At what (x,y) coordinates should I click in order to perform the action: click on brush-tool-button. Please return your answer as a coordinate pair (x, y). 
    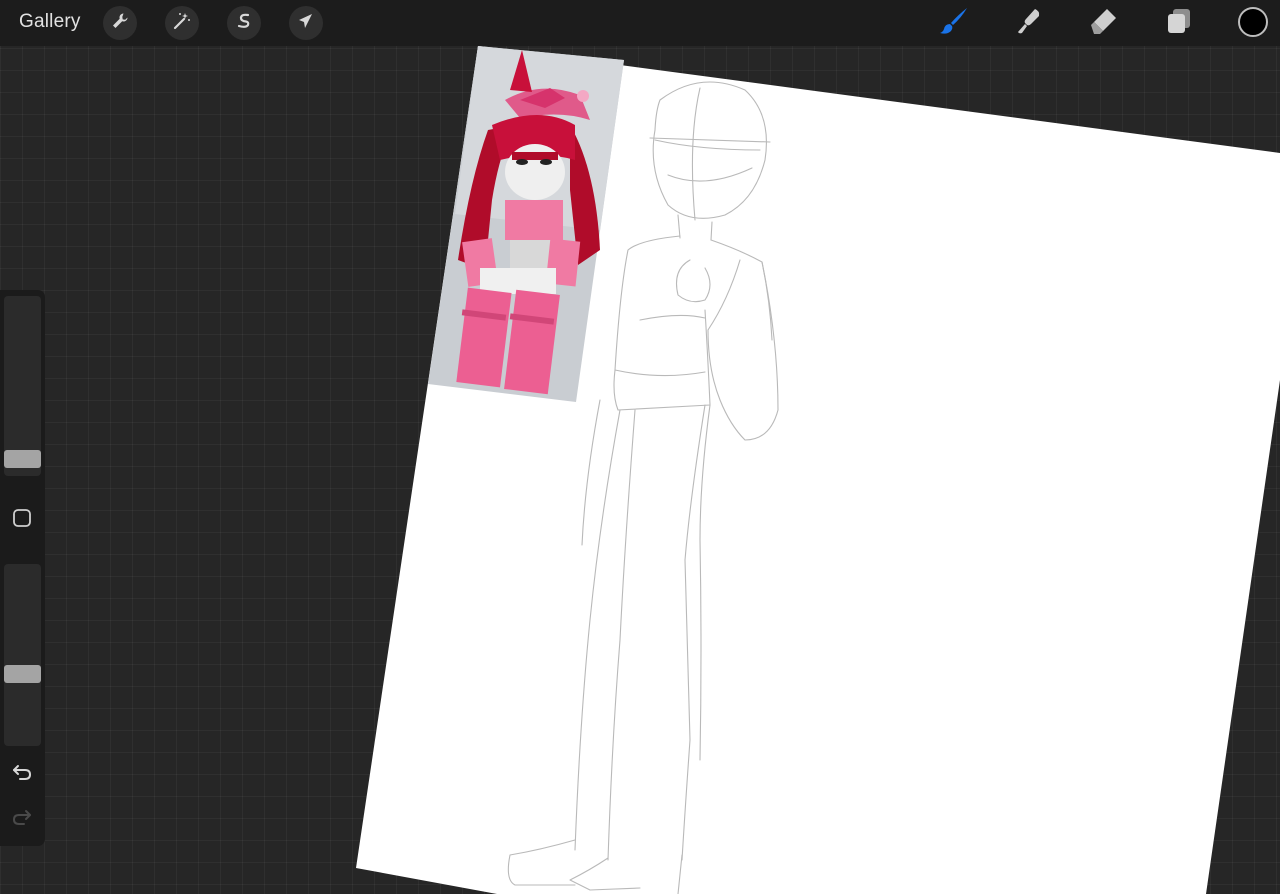
    Looking at the image, I should click on (954, 23).